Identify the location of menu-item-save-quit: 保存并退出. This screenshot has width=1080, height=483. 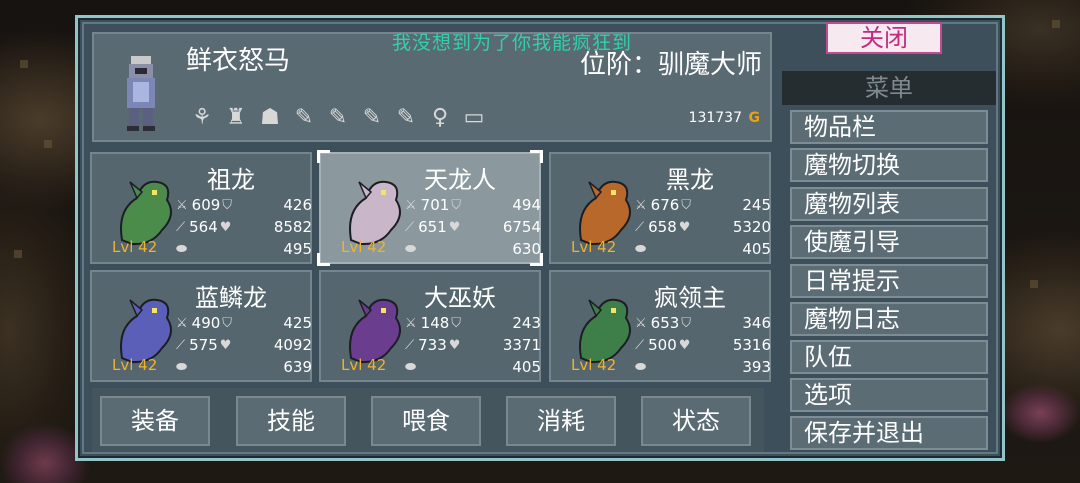
(889, 433).